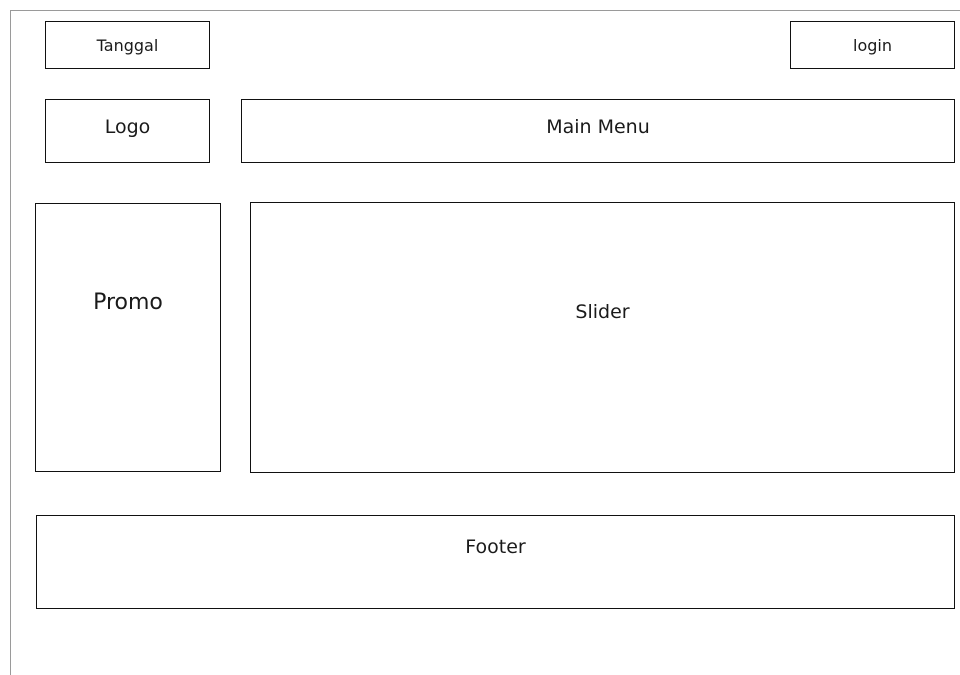 This screenshot has width=960, height=675. I want to click on login-box: login, so click(872, 45).